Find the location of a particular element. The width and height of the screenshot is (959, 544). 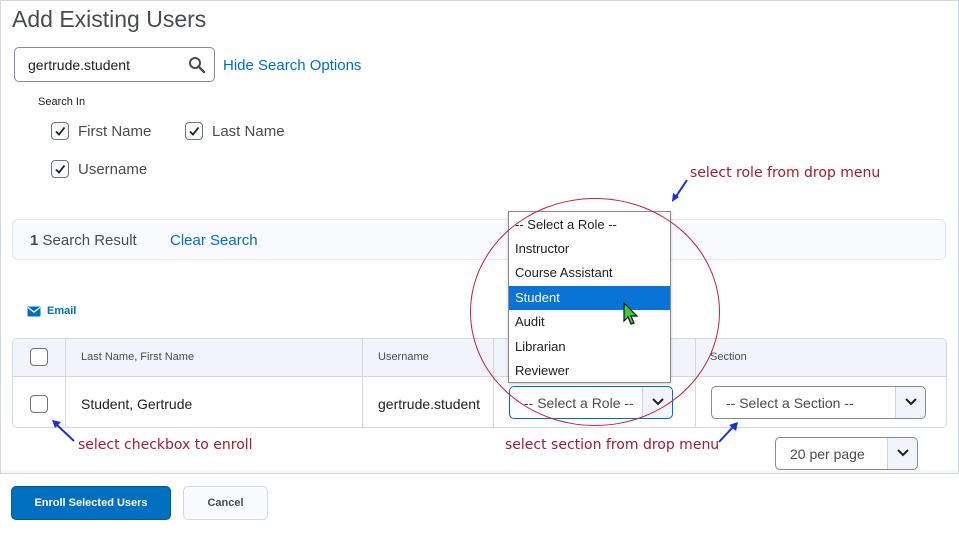

select-all-checkbox is located at coordinates (39, 357).